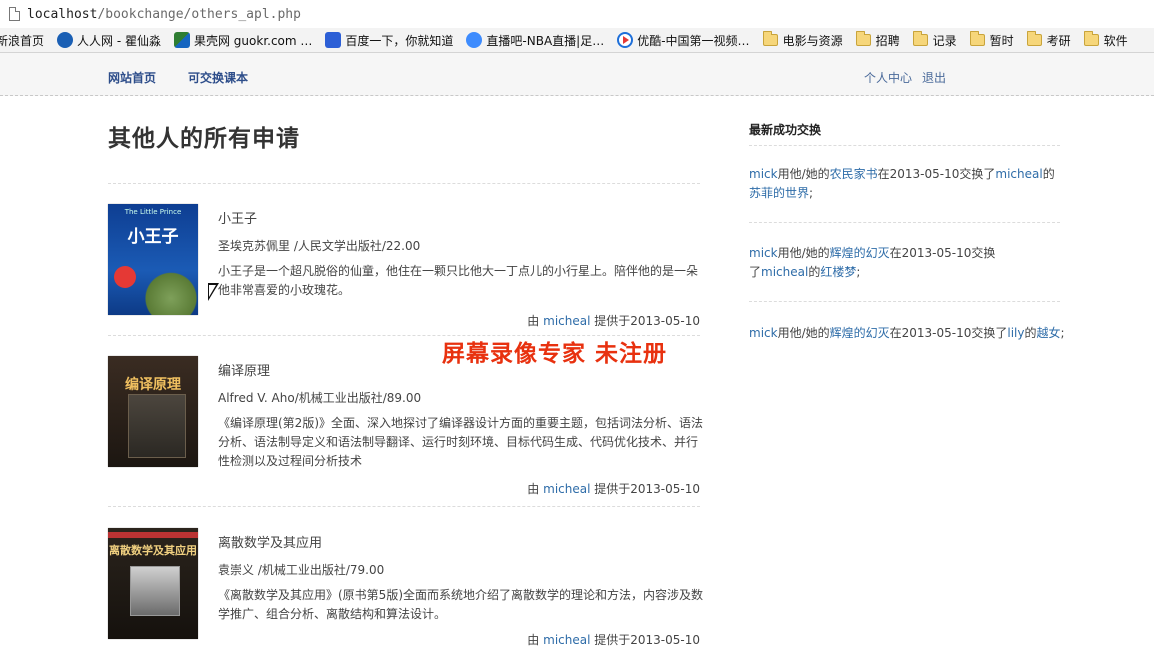 The width and height of the screenshot is (1154, 648). What do you see at coordinates (270, 541) in the screenshot?
I see `book-title: 离散数学及其应用` at bounding box center [270, 541].